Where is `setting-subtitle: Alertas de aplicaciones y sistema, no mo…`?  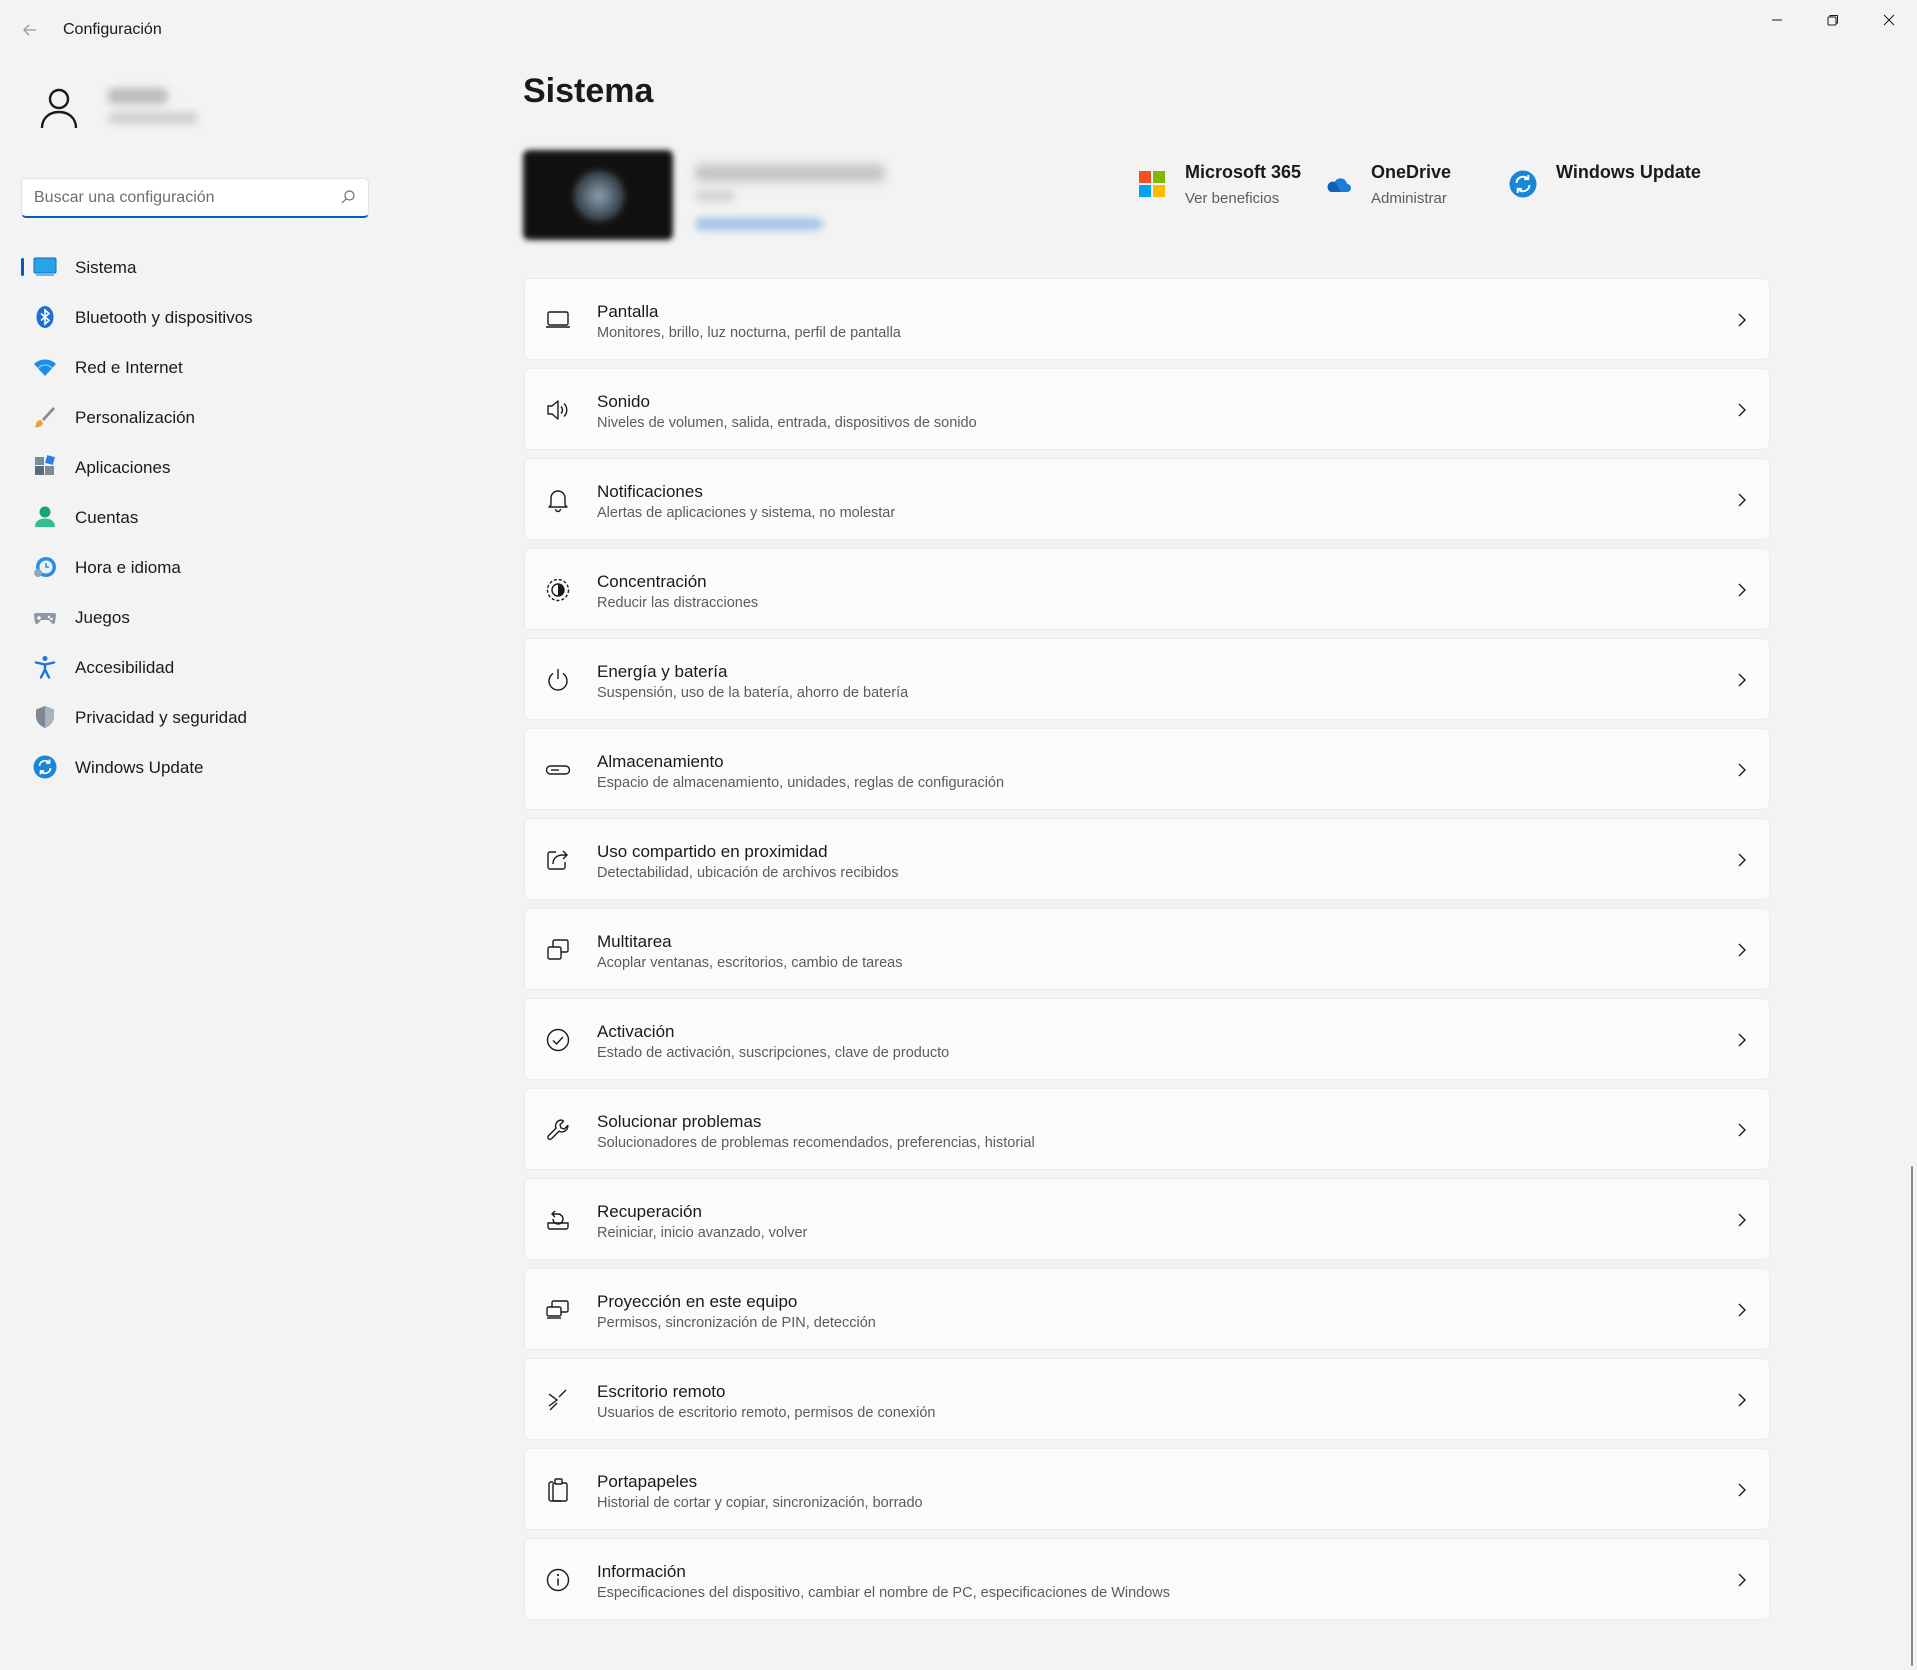
setting-subtitle: Alertas de aplicaciones y sistema, no mo… is located at coordinates (746, 513).